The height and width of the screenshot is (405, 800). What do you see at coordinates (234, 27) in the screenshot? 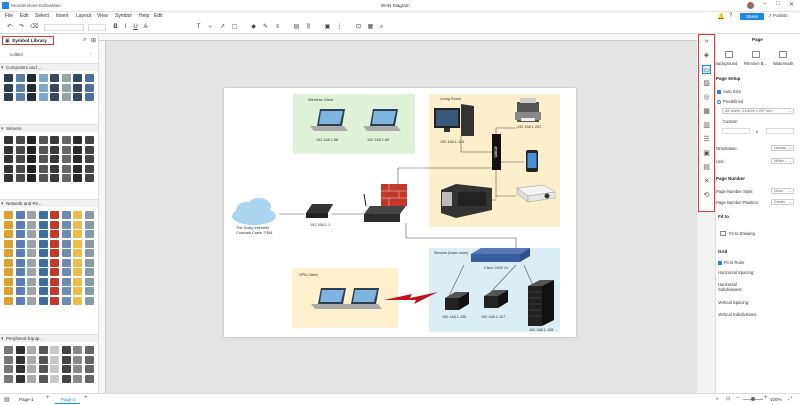
I see `shape-icon: ▢` at bounding box center [234, 27].